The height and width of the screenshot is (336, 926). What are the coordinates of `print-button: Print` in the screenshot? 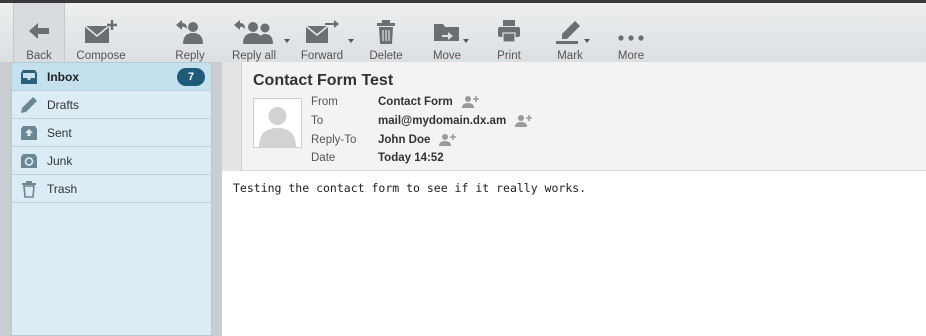 It's located at (509, 32).